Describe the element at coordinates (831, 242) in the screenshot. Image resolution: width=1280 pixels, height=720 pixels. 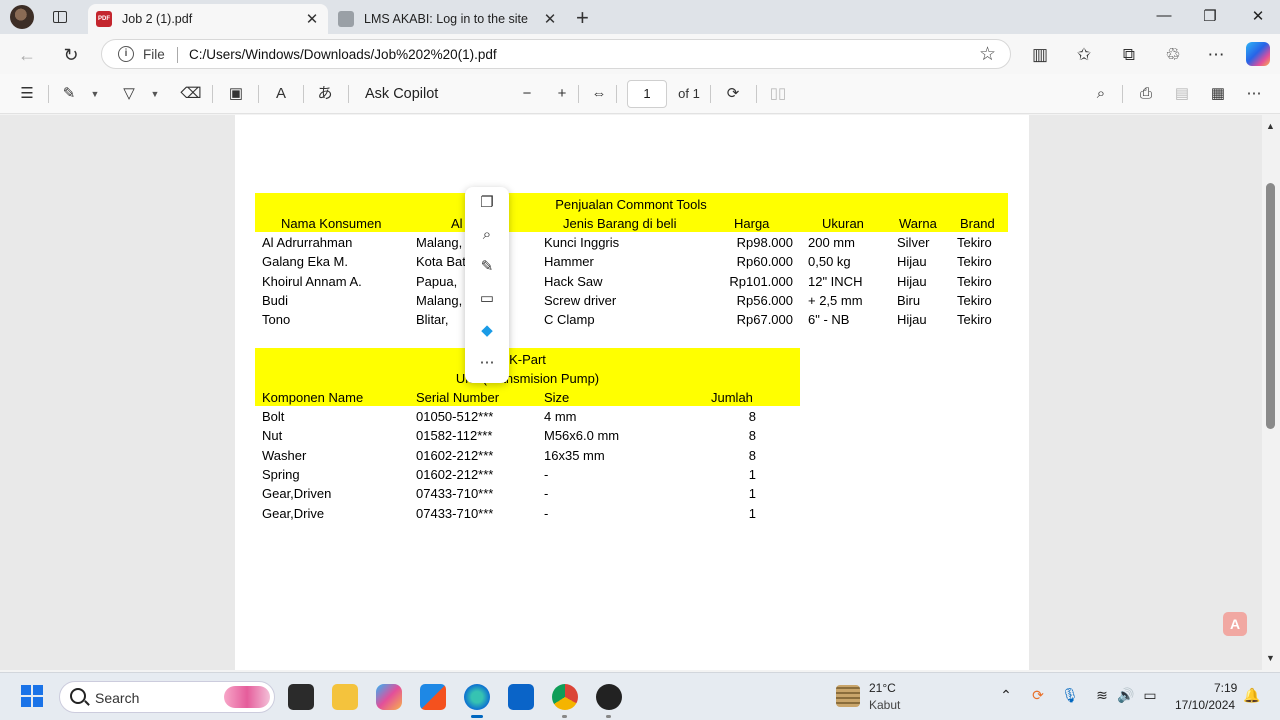
I see `table1-cell: 200 mm` at that location.